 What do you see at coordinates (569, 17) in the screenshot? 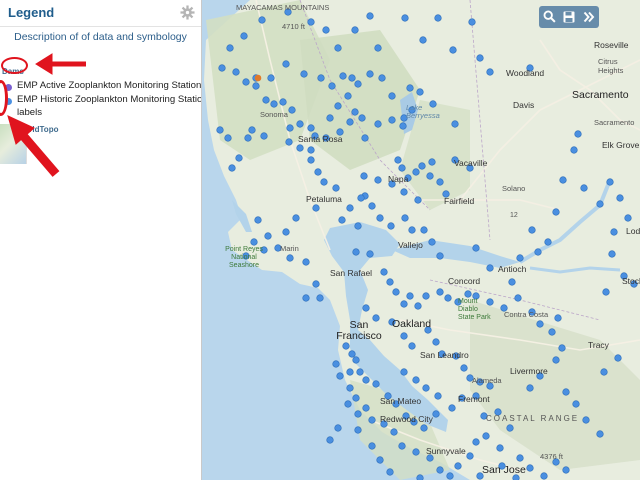
I see `save-button` at bounding box center [569, 17].